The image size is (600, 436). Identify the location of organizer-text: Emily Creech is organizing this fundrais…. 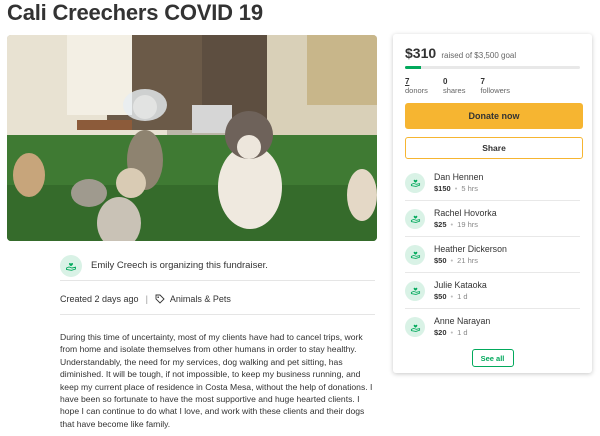
(179, 265).